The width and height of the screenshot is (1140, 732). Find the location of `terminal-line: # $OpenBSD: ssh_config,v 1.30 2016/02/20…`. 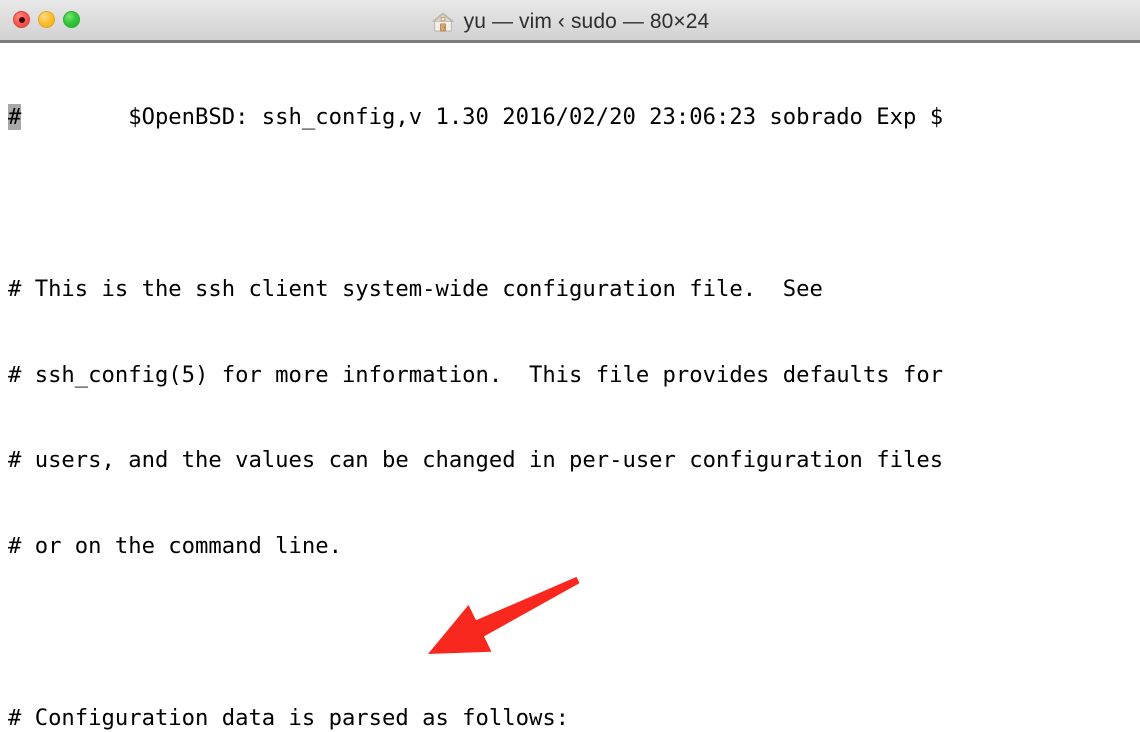

terminal-line: # $OpenBSD: ssh_config,v 1.30 2016/02/20… is located at coordinates (574, 117).